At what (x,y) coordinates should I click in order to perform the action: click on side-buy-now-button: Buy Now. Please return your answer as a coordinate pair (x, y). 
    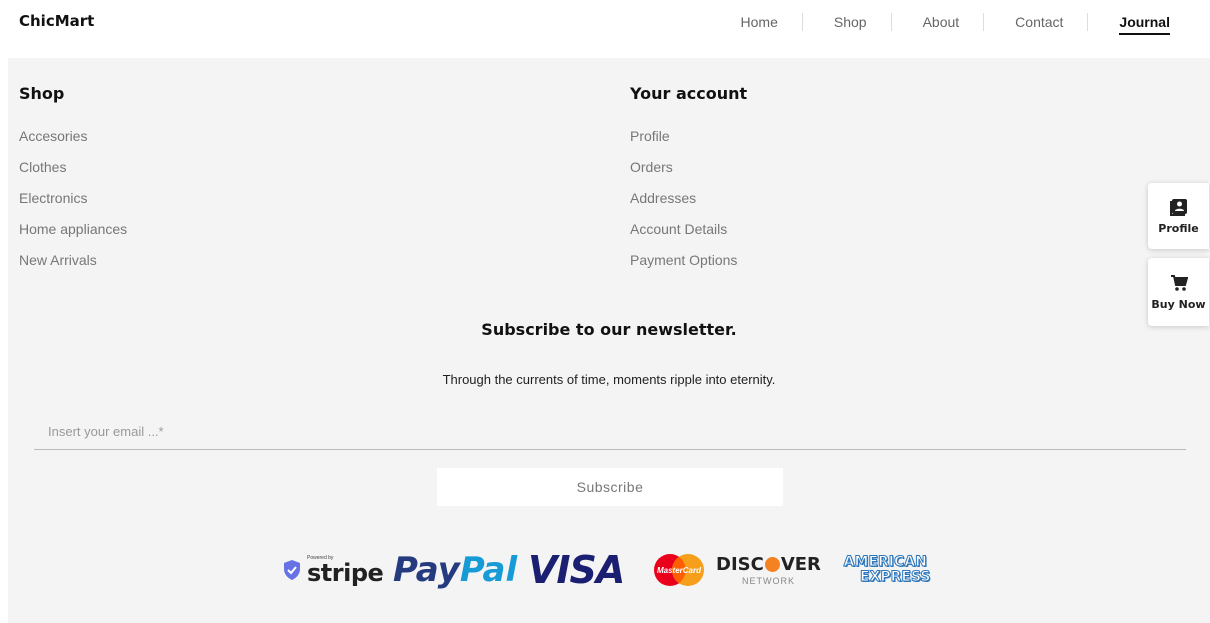
    Looking at the image, I should click on (1178, 292).